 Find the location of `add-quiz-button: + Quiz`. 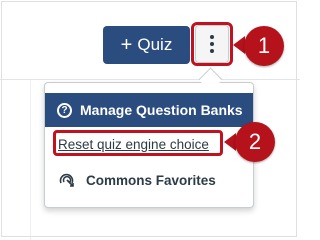

add-quiz-button: + Quiz is located at coordinates (146, 45).